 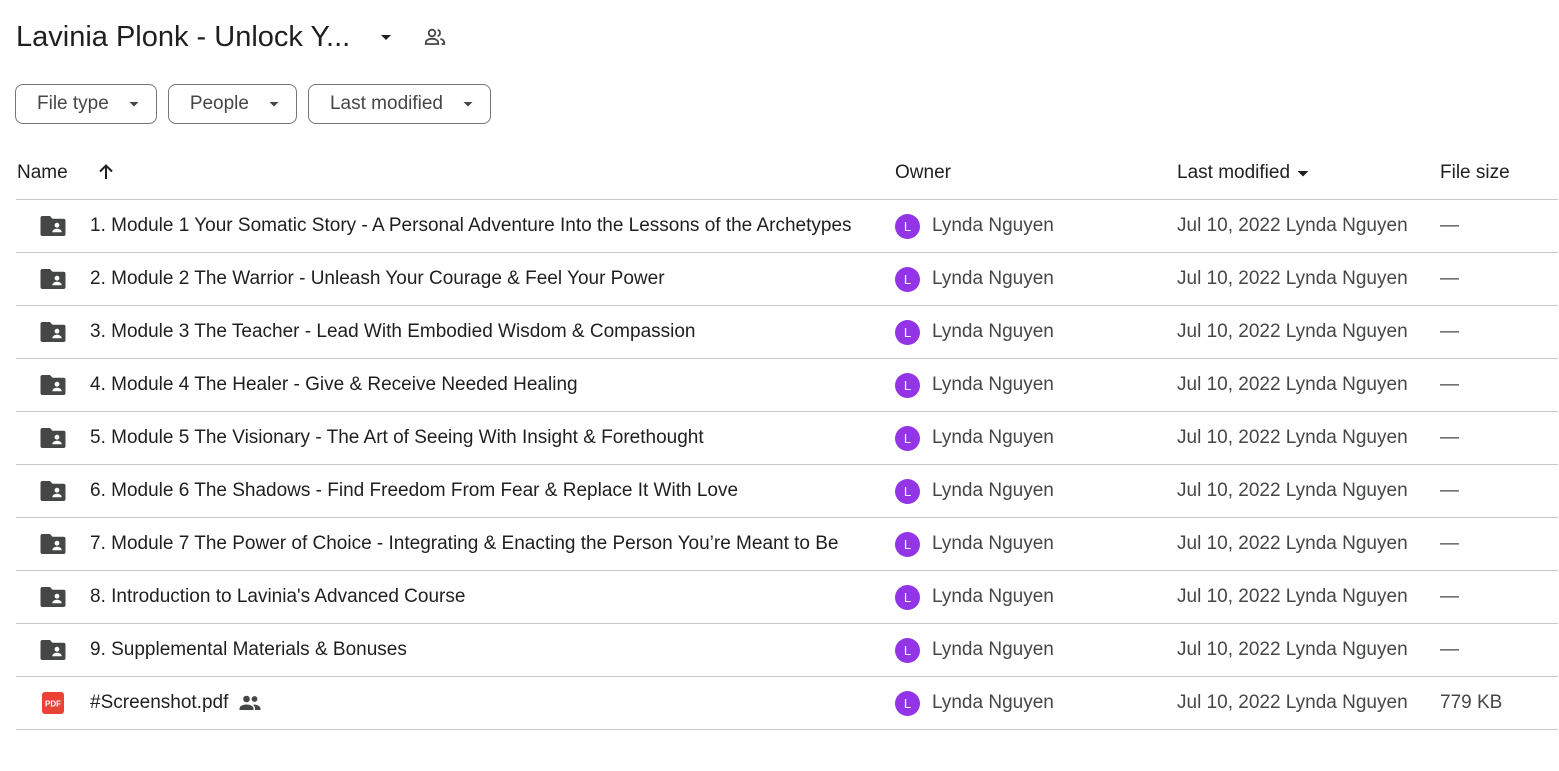 What do you see at coordinates (159, 702) in the screenshot?
I see `file-name: #Screenshot.pdf` at bounding box center [159, 702].